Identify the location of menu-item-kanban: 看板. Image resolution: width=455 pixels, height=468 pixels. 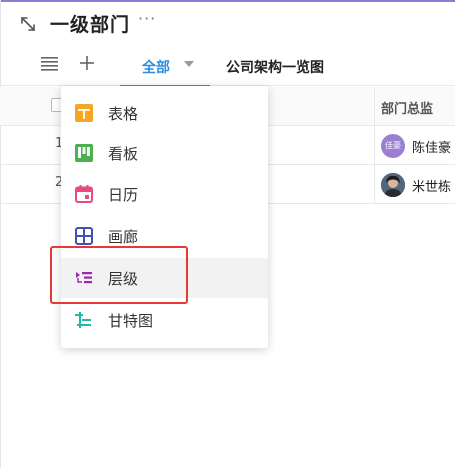
(164, 153).